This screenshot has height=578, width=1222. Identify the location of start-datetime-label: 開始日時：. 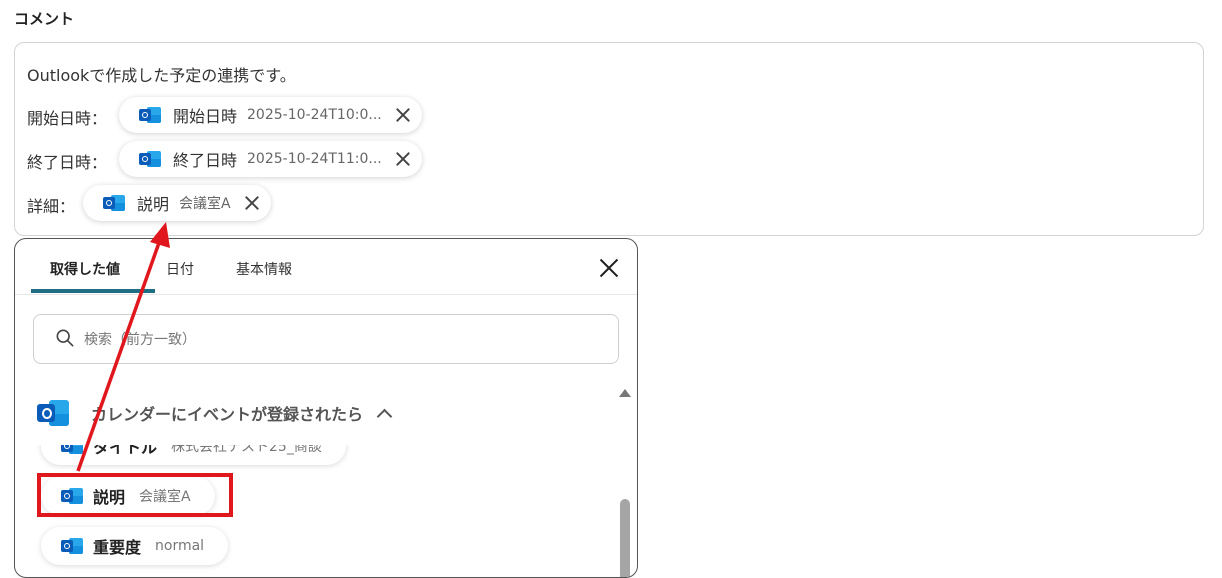
(67, 118).